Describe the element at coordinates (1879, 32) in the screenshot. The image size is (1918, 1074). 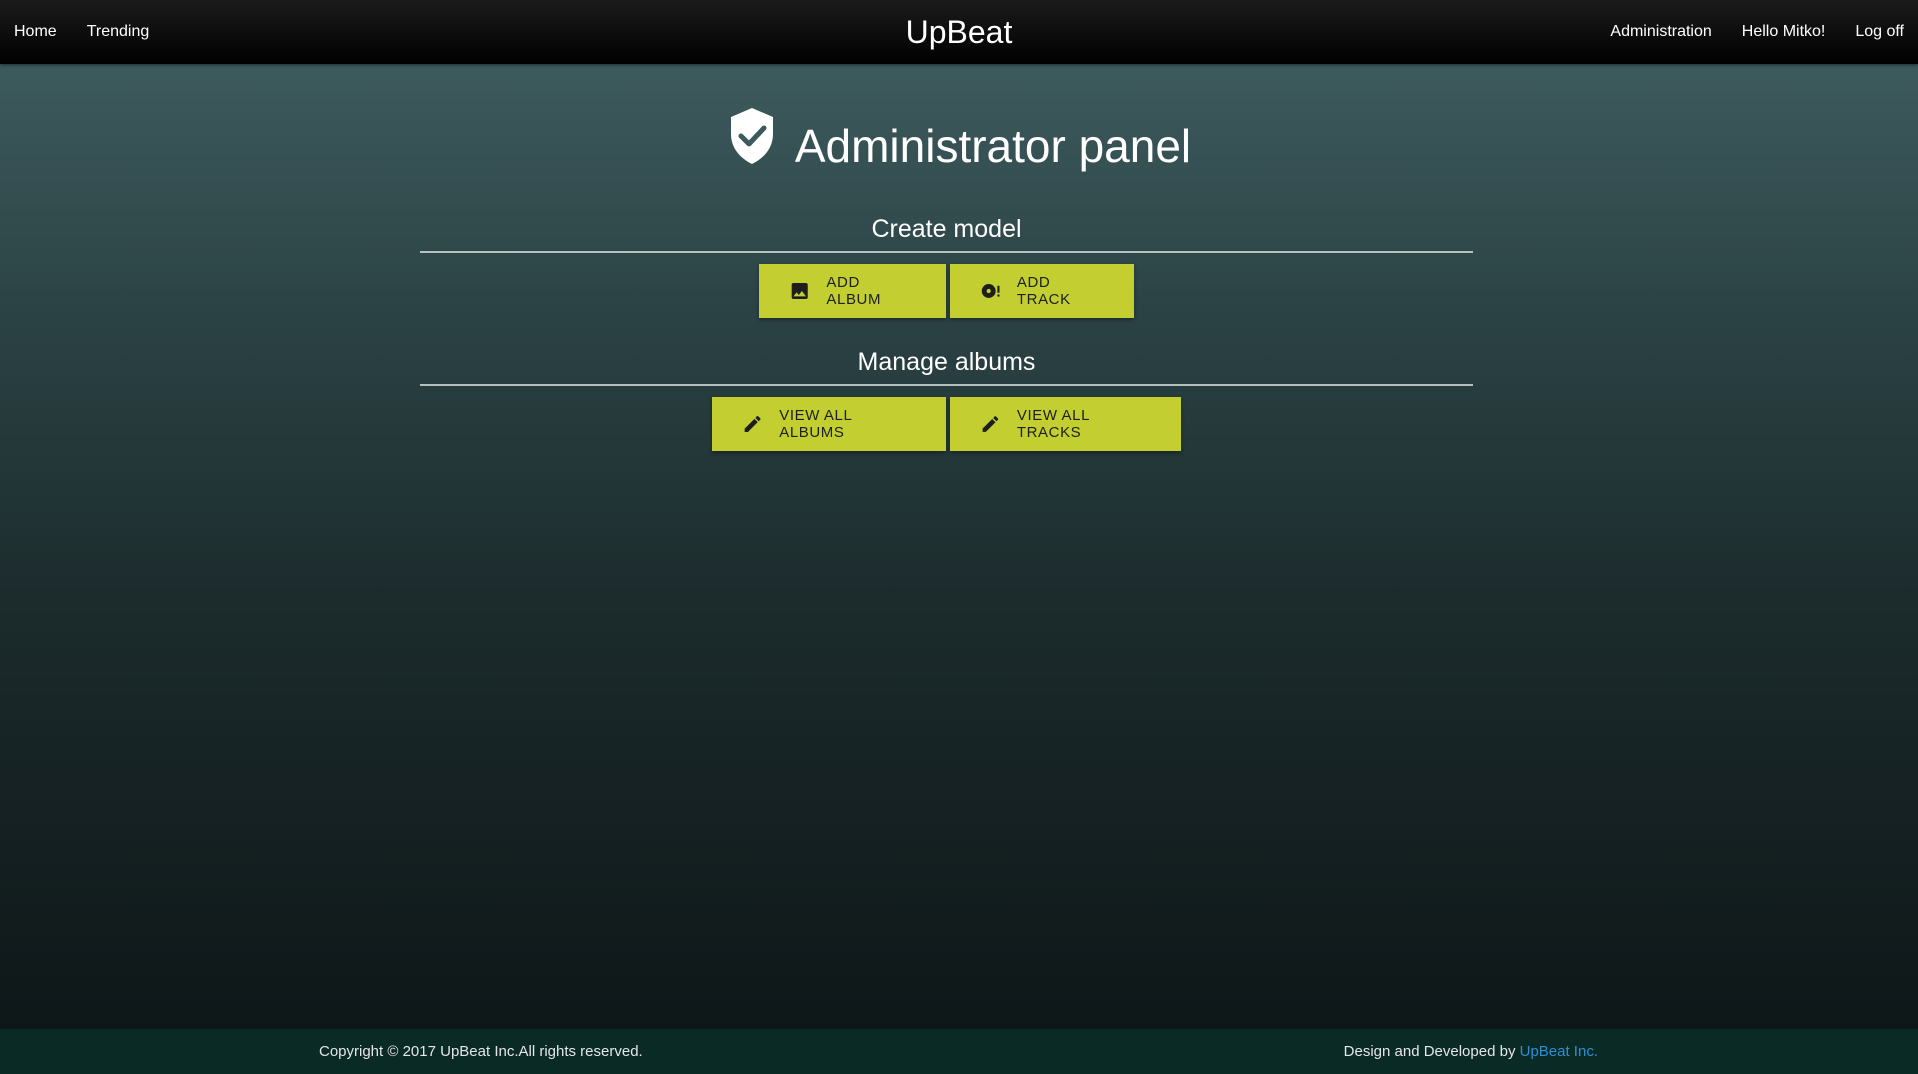
I see `nav-logoff-link: Log off` at that location.